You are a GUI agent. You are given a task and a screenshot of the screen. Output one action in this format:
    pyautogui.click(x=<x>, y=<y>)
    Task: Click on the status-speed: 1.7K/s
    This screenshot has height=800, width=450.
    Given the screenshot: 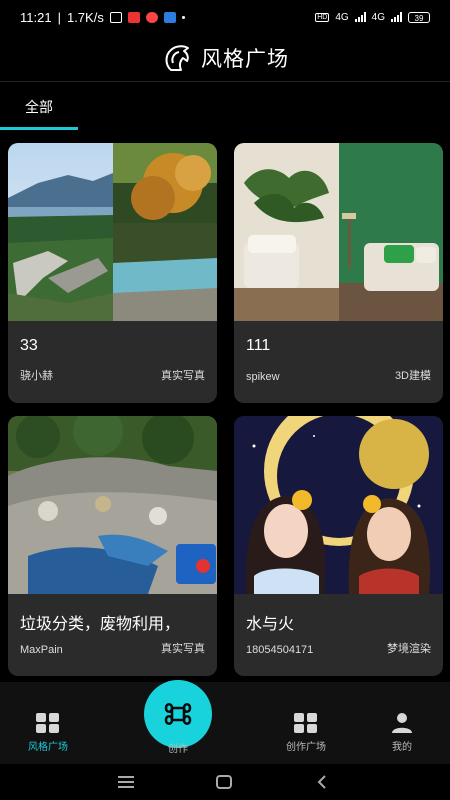 What is the action you would take?
    pyautogui.click(x=85, y=17)
    